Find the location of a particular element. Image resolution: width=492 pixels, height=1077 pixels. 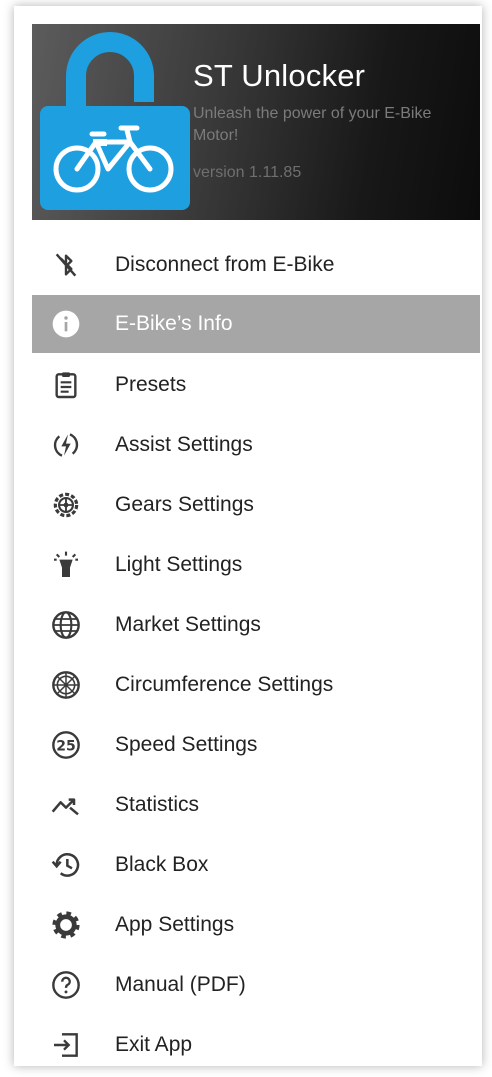

unlock-bike-logo-icon is located at coordinates (115, 121).